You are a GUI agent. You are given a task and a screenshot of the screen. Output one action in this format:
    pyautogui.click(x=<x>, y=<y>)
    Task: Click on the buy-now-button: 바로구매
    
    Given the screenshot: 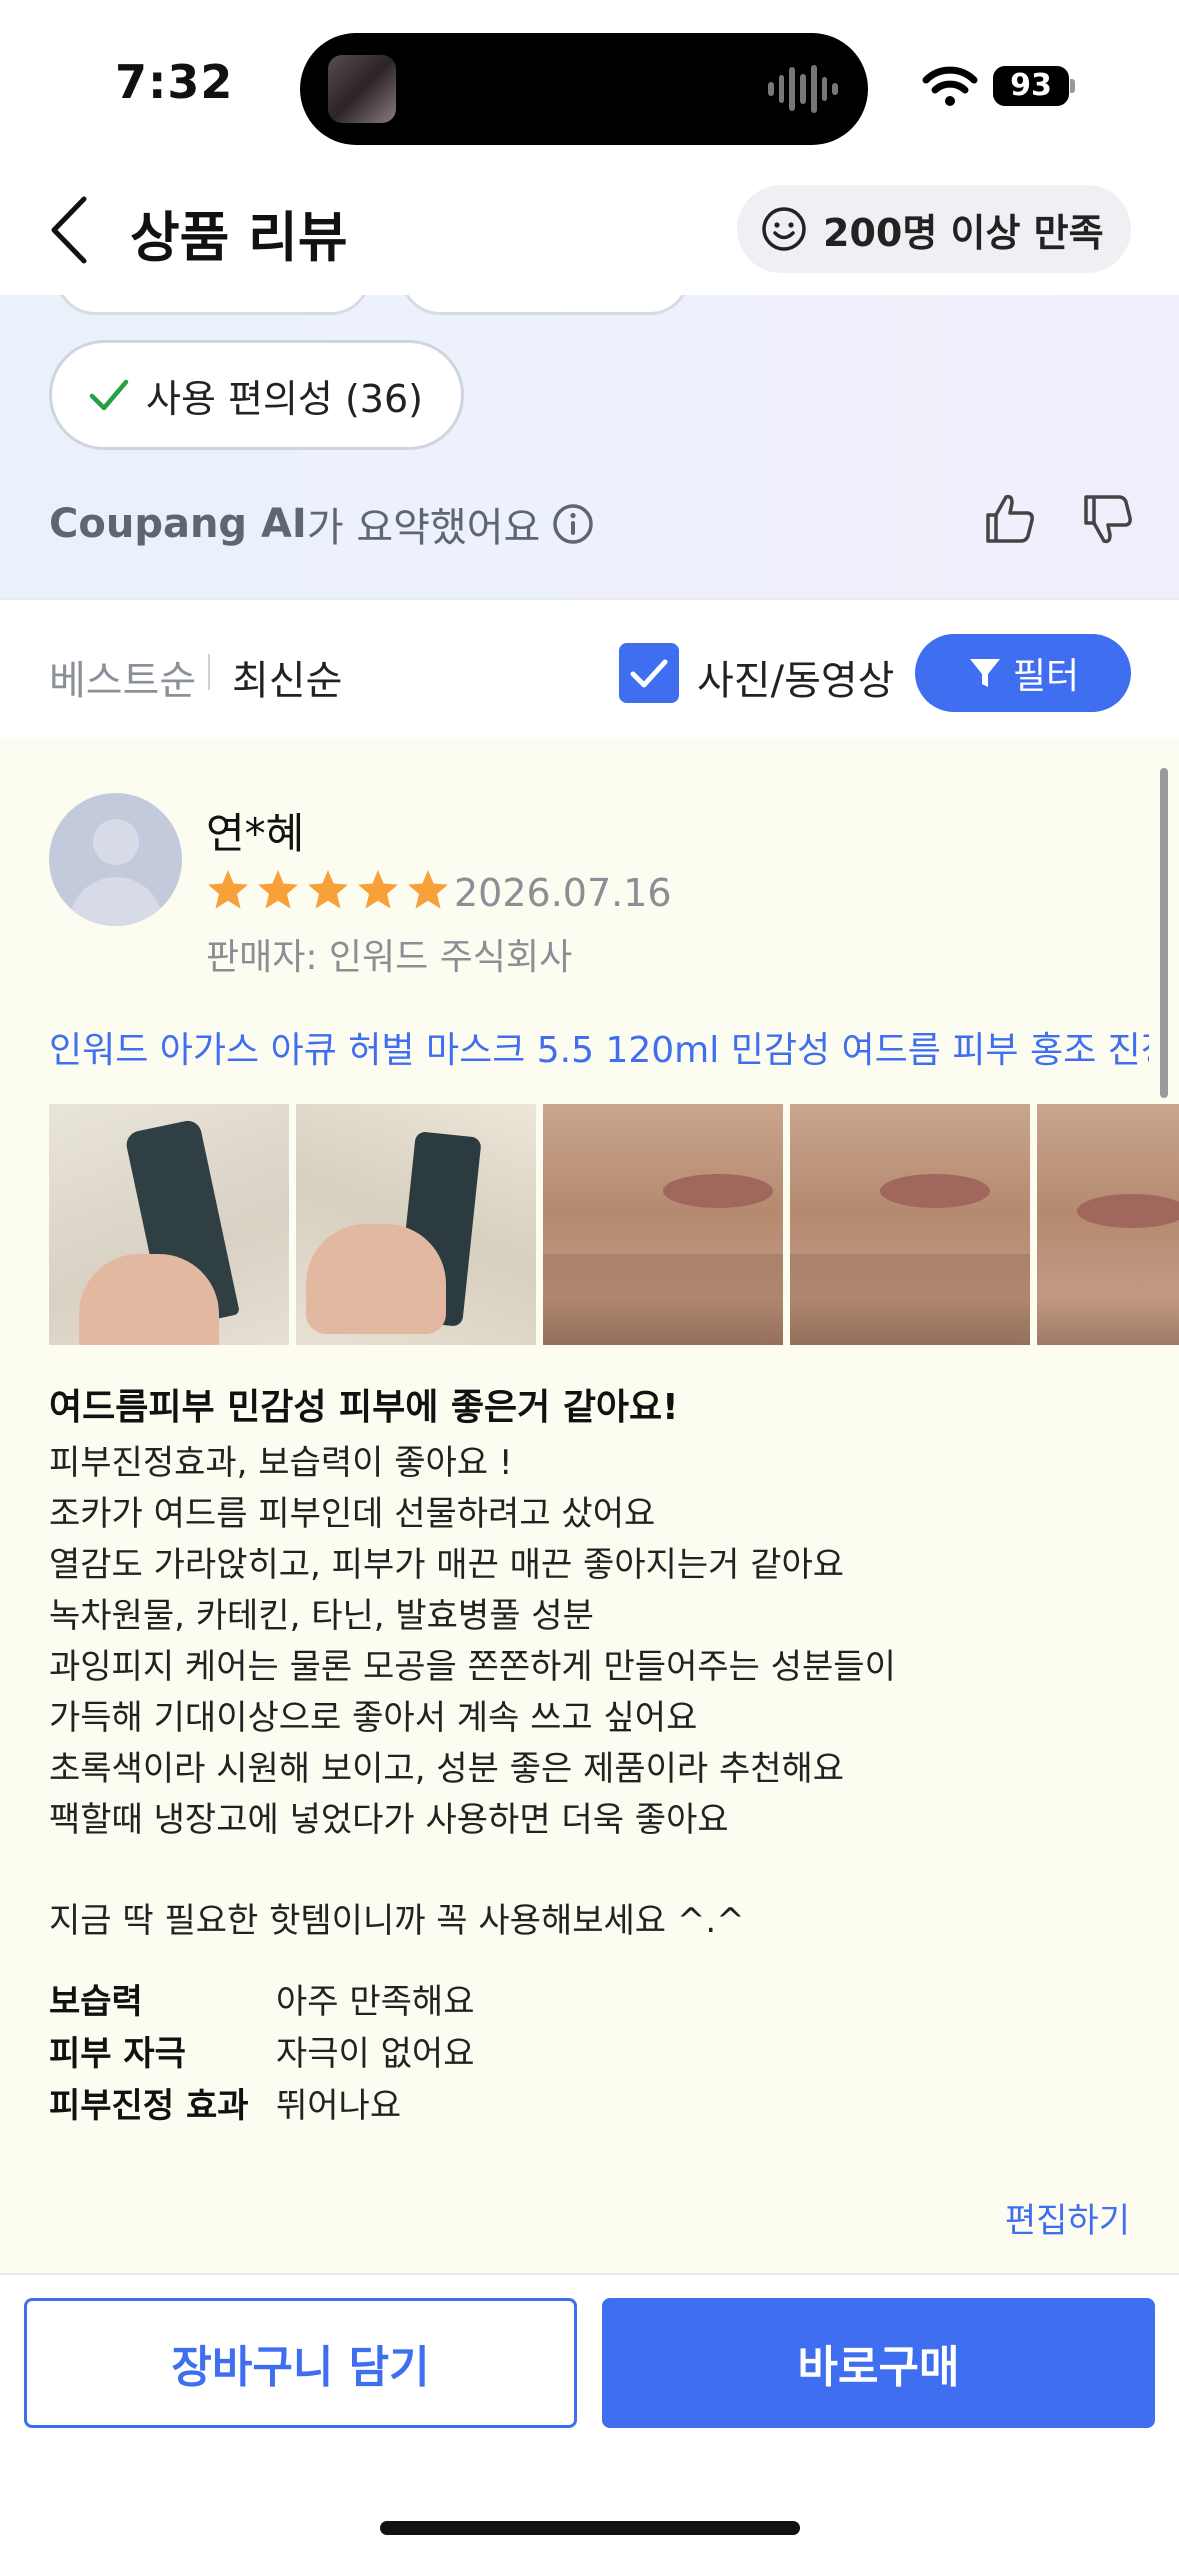 What is the action you would take?
    pyautogui.click(x=878, y=2363)
    